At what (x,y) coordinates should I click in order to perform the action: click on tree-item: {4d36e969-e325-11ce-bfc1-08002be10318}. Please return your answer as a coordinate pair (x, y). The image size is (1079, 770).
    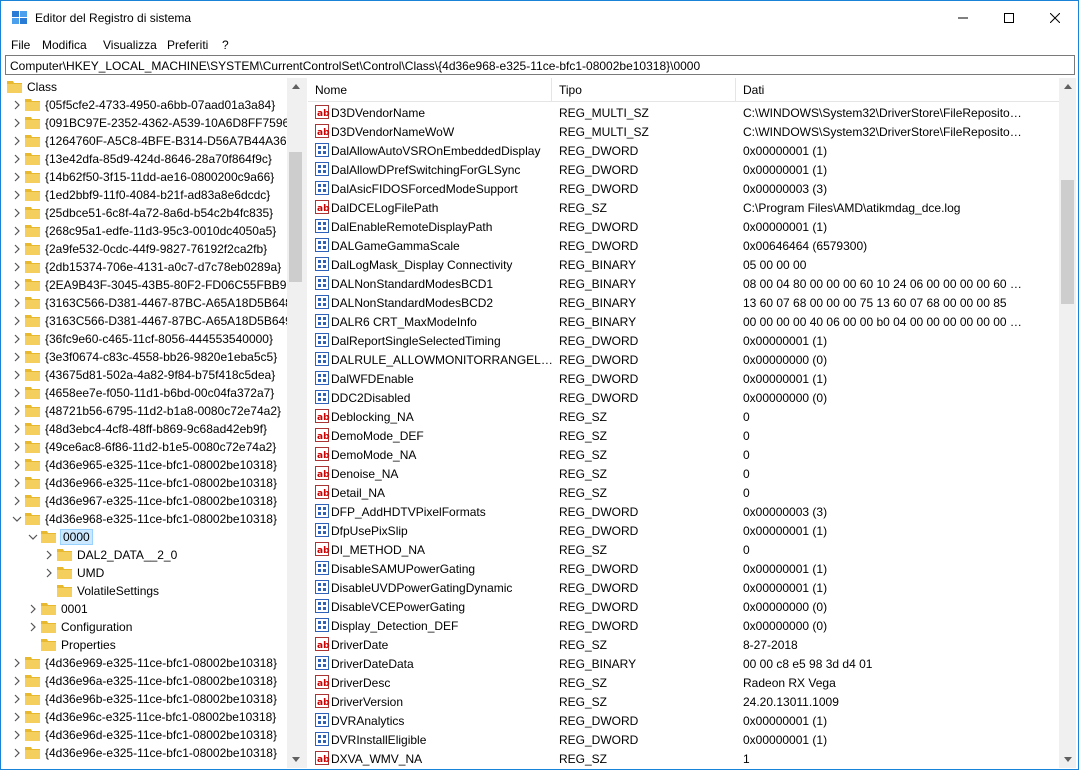
    Looking at the image, I should click on (146, 663).